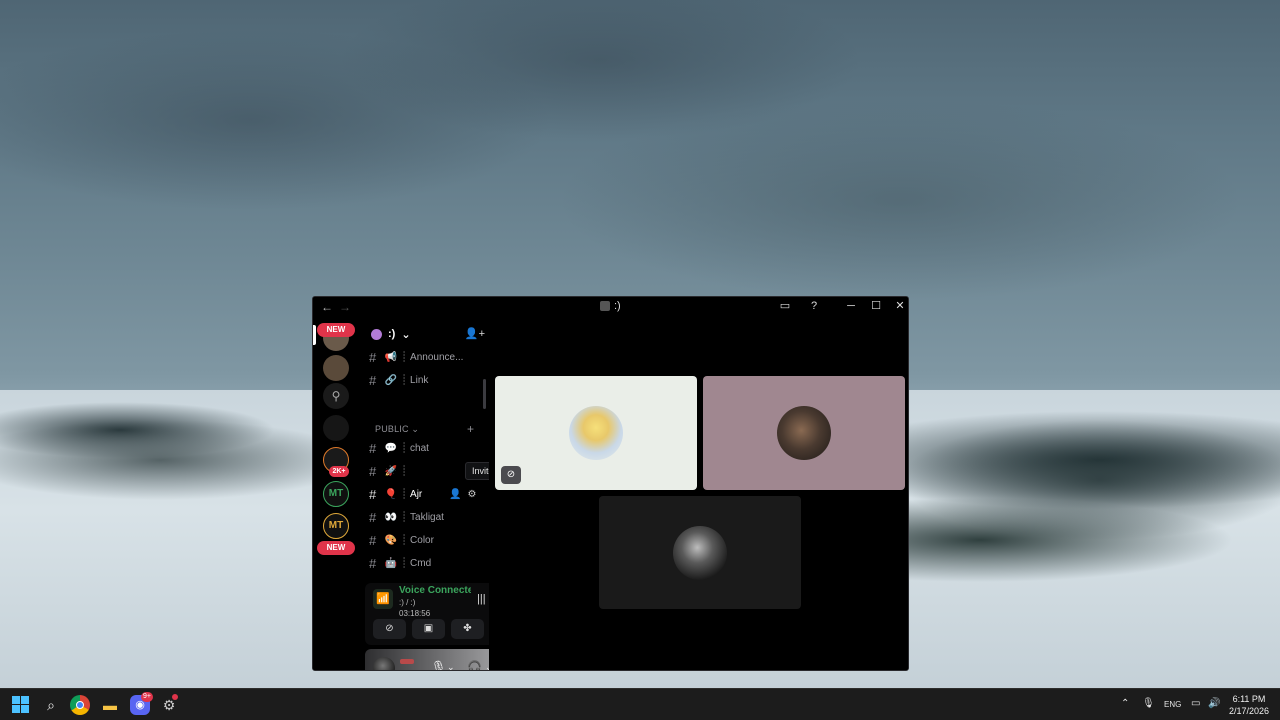 This screenshot has height=720, width=1280. I want to click on channel-link: # 🔗 ┊ Link, so click(428, 380).